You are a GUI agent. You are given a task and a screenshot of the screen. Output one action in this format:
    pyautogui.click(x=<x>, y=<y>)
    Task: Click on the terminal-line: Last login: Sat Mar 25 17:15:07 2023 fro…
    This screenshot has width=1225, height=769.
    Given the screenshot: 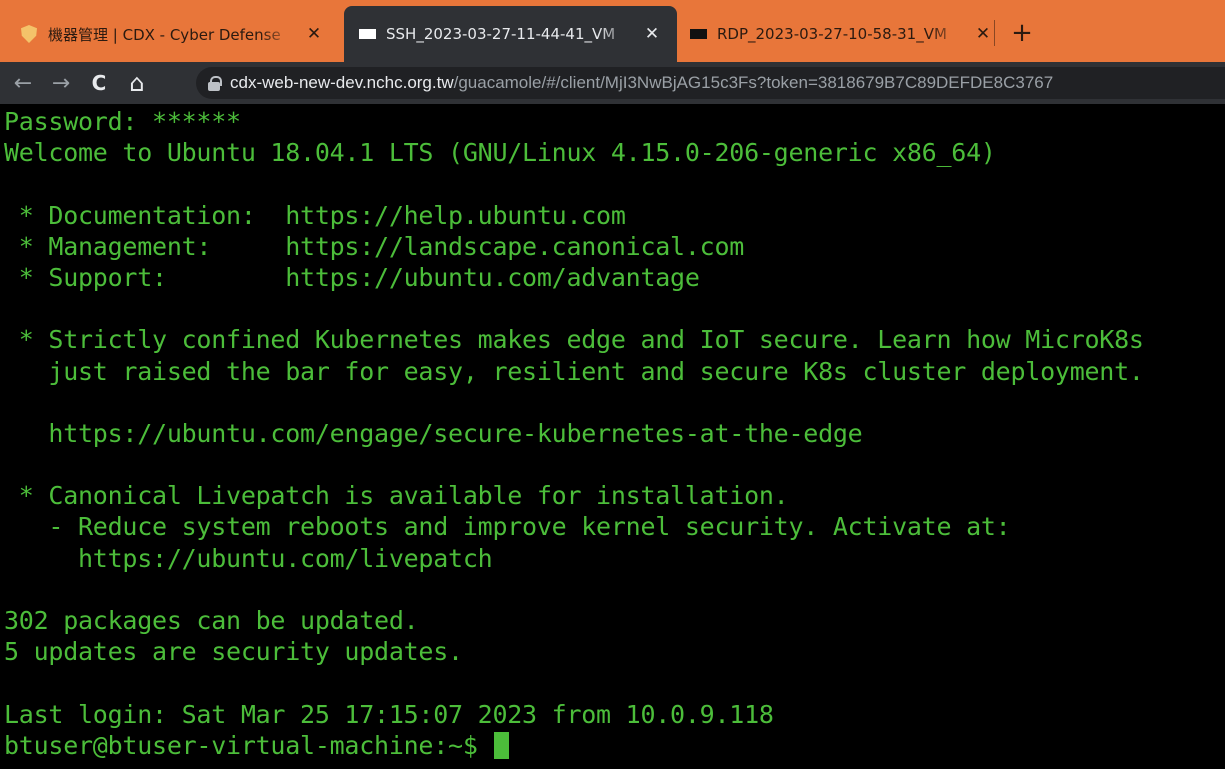 What is the action you would take?
    pyautogui.click(x=389, y=714)
    